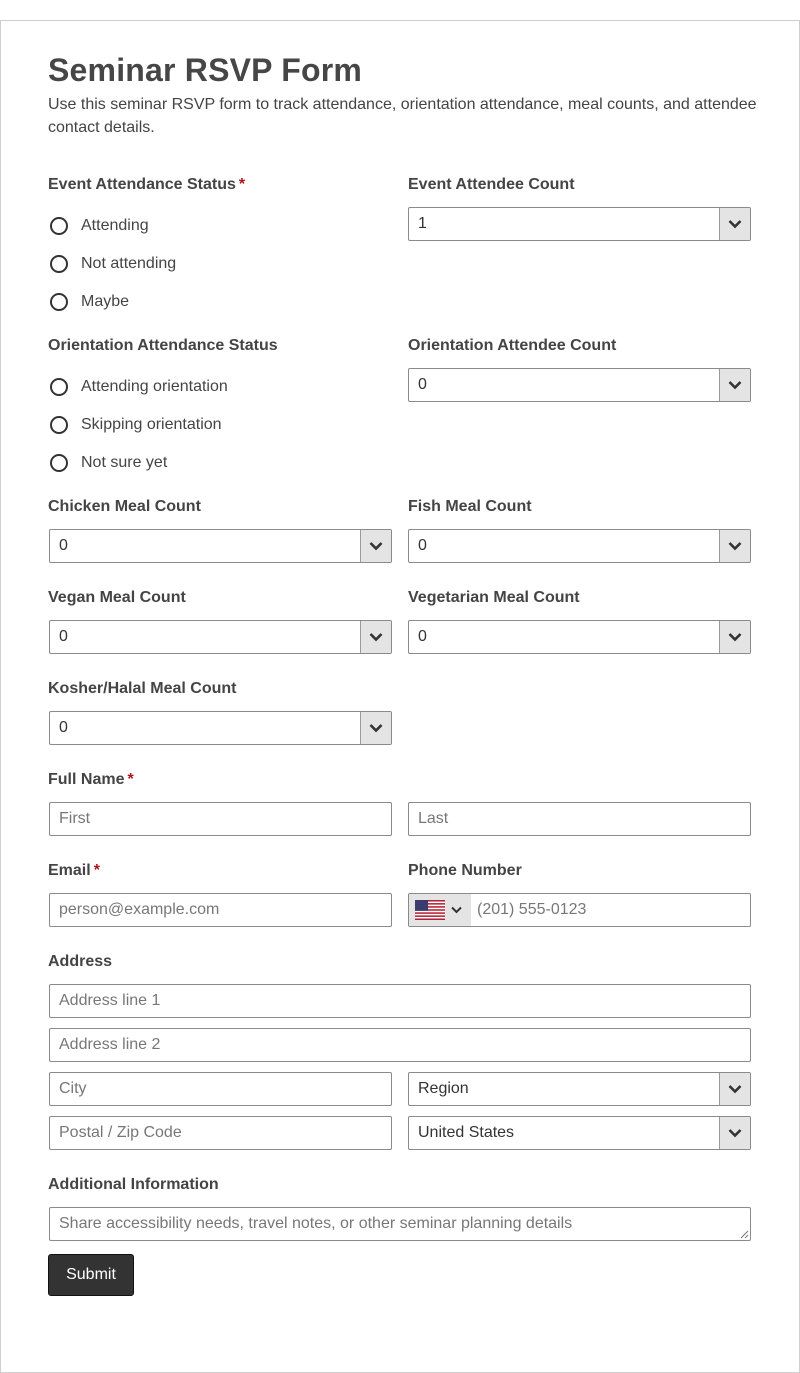  What do you see at coordinates (220, 728) in the screenshot?
I see `kosher-halal-meal-select: 0` at bounding box center [220, 728].